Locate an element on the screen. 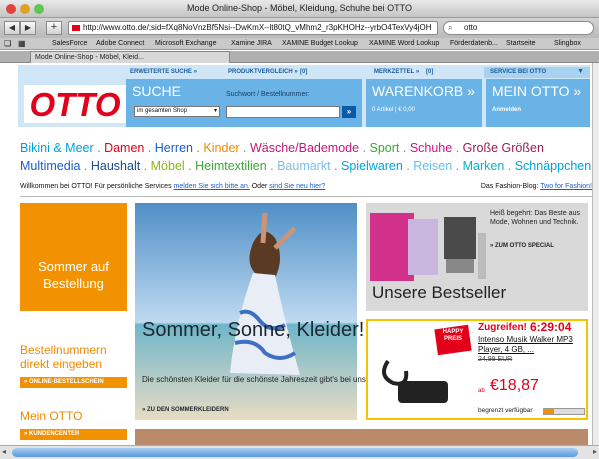  category-link: Schuhe is located at coordinates (431, 148).